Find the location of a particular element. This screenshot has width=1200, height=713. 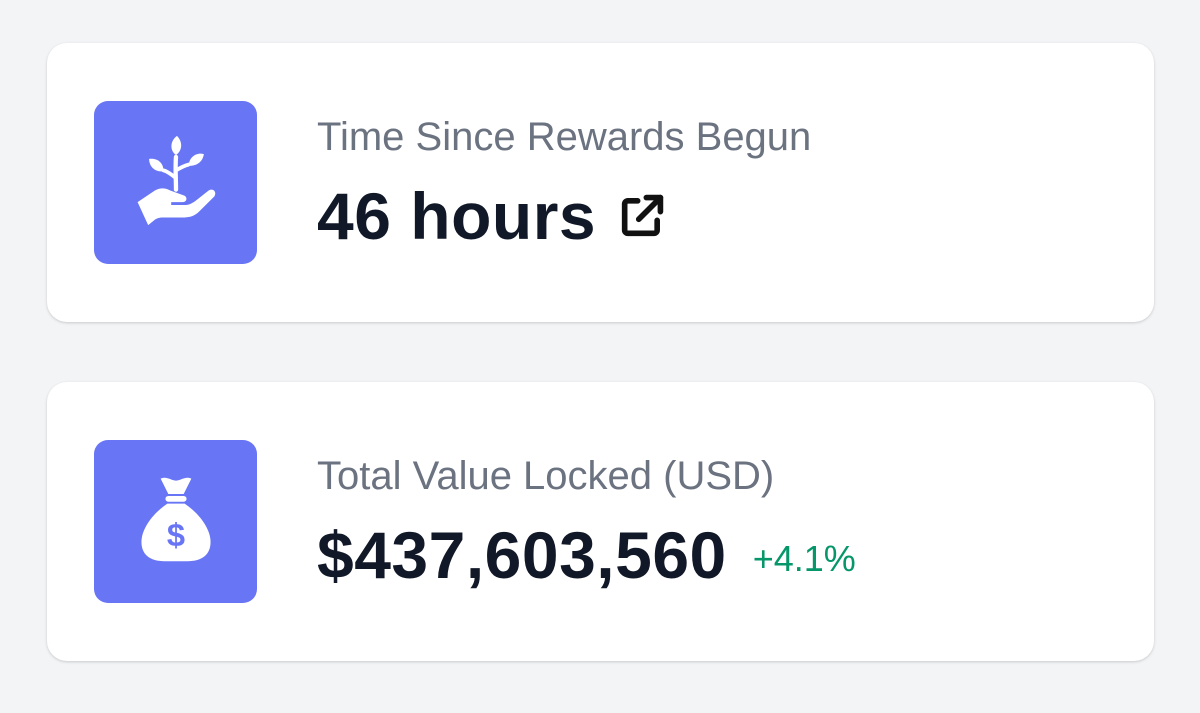

stat-value-row: 46 hours is located at coordinates (492, 216).